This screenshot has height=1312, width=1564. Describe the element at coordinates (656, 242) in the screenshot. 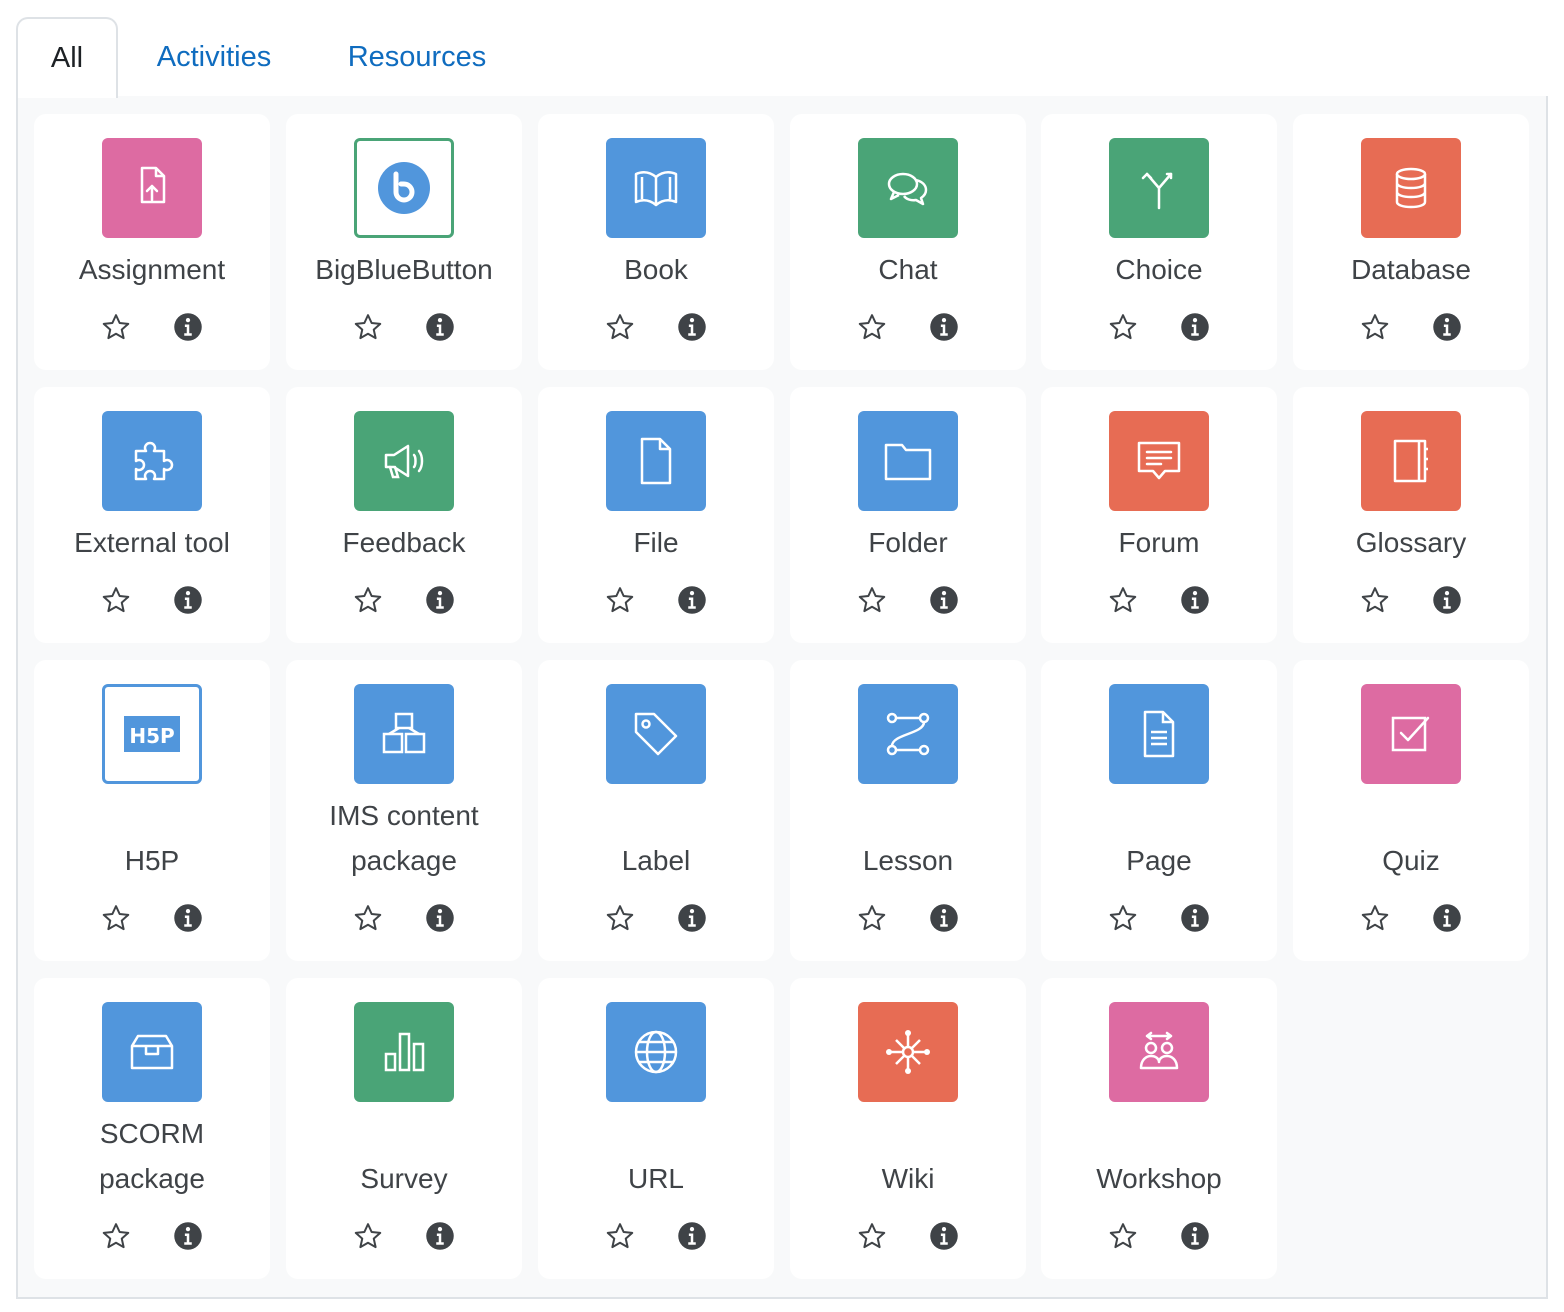

I see `module-card-book: Book` at that location.